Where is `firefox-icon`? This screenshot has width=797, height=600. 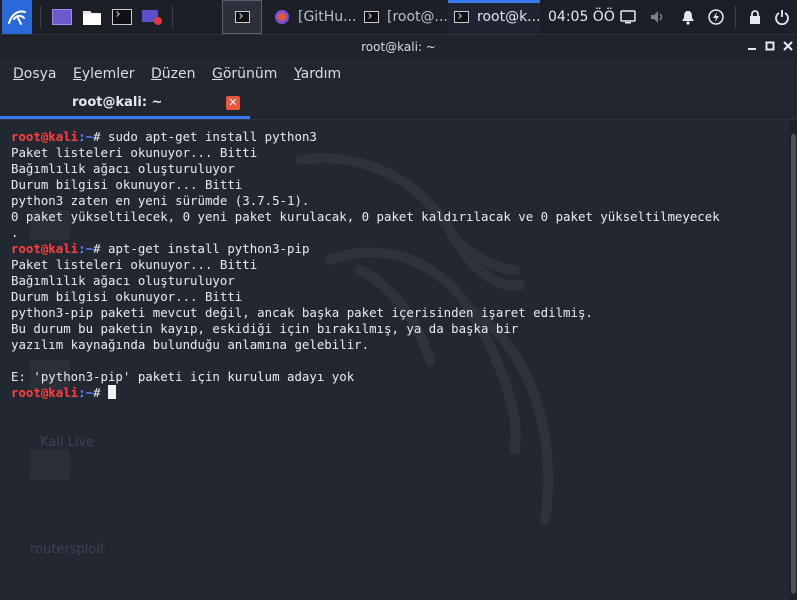 firefox-icon is located at coordinates (282, 17).